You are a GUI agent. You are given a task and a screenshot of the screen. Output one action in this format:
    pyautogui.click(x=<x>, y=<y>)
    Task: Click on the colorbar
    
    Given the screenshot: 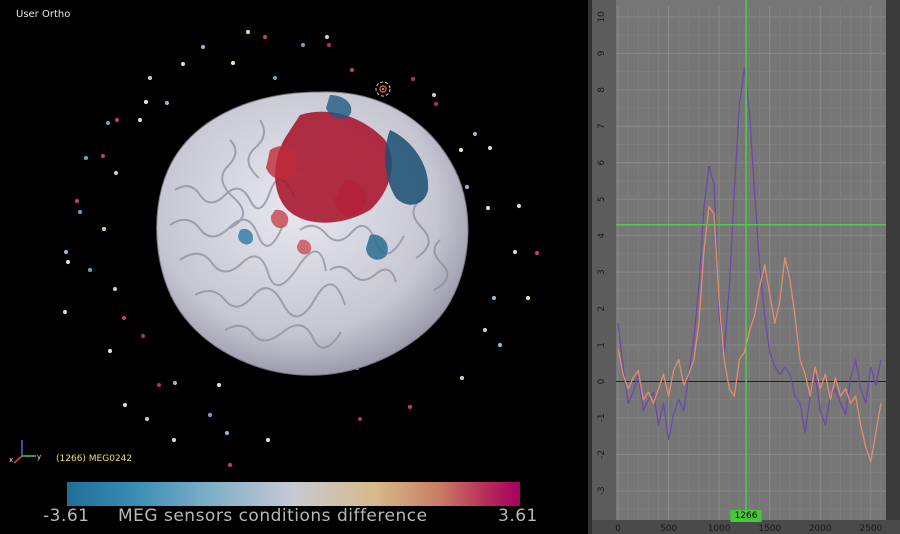 What is the action you would take?
    pyautogui.click(x=293, y=494)
    